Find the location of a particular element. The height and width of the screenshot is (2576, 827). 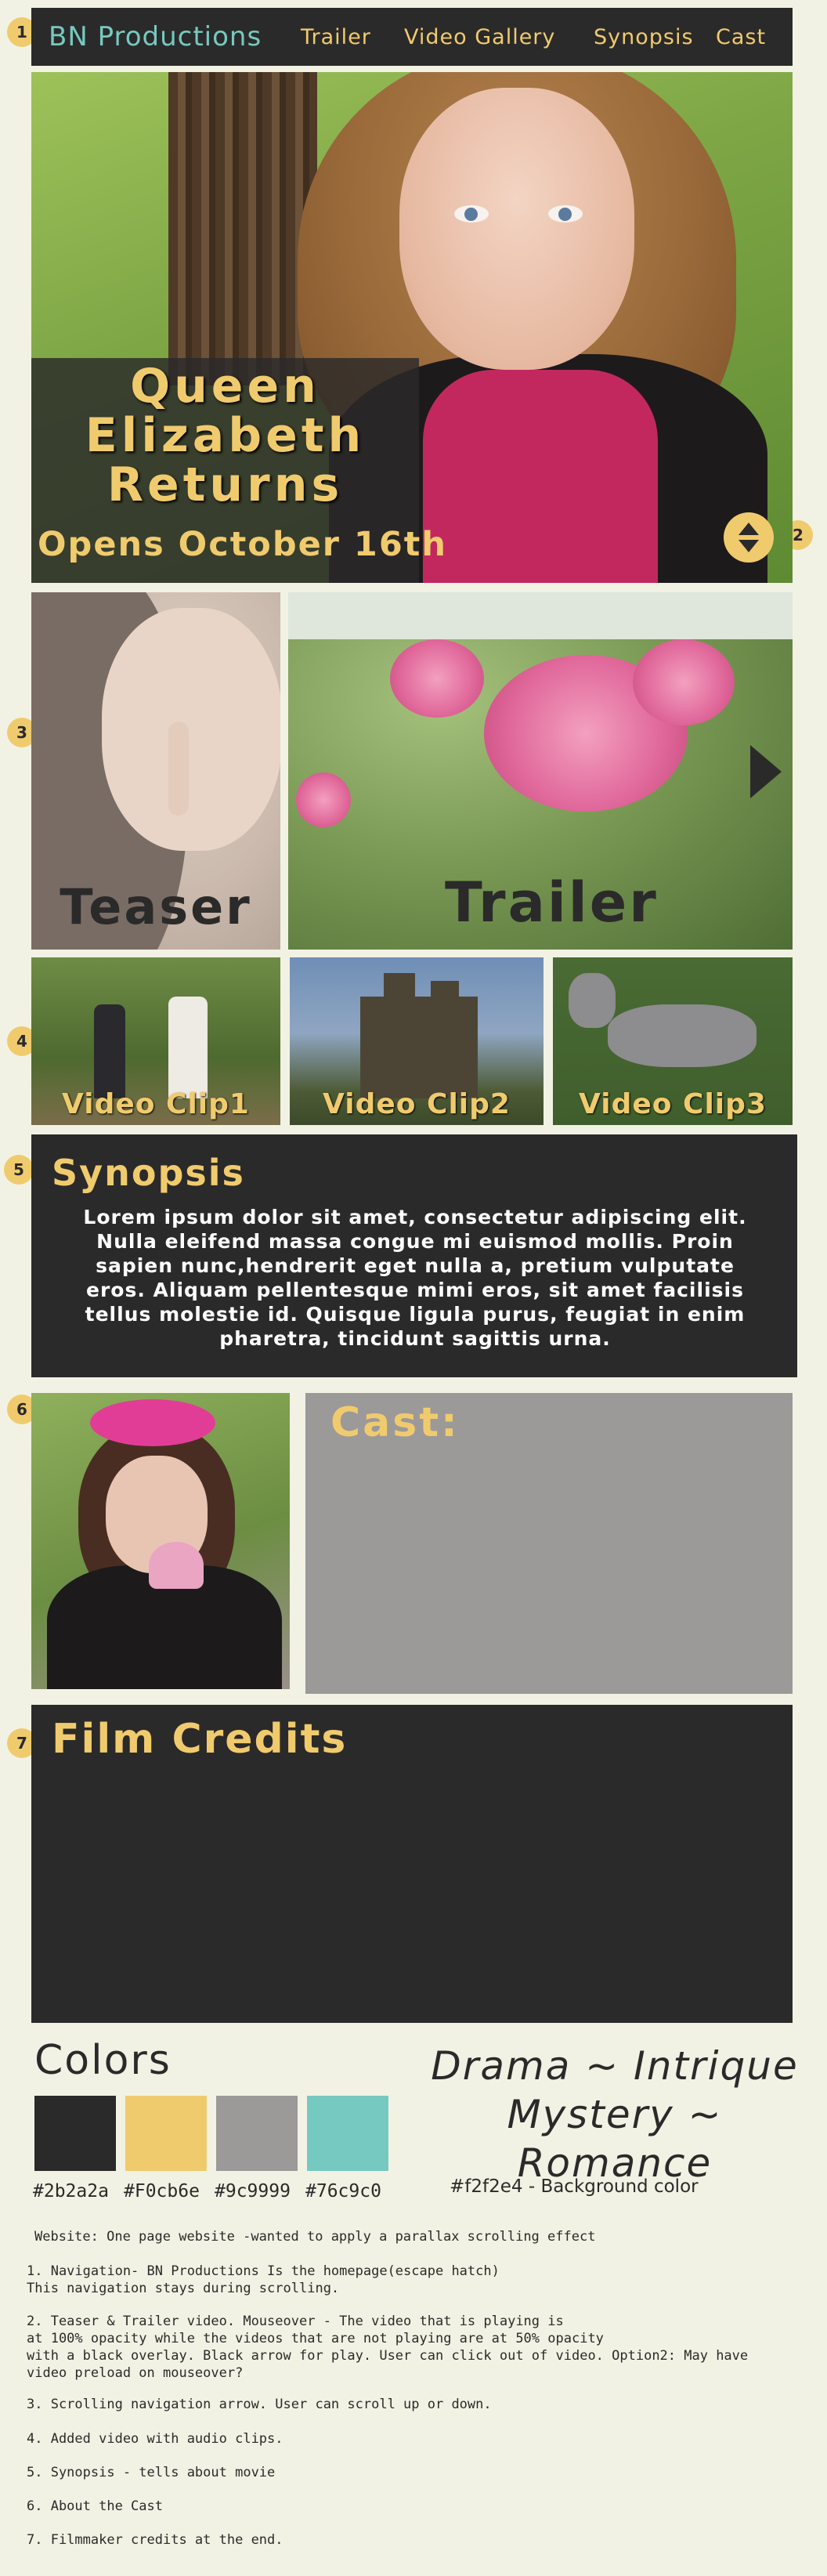

color-swatch-label-gray: #9c9999 is located at coordinates (253, 2192).